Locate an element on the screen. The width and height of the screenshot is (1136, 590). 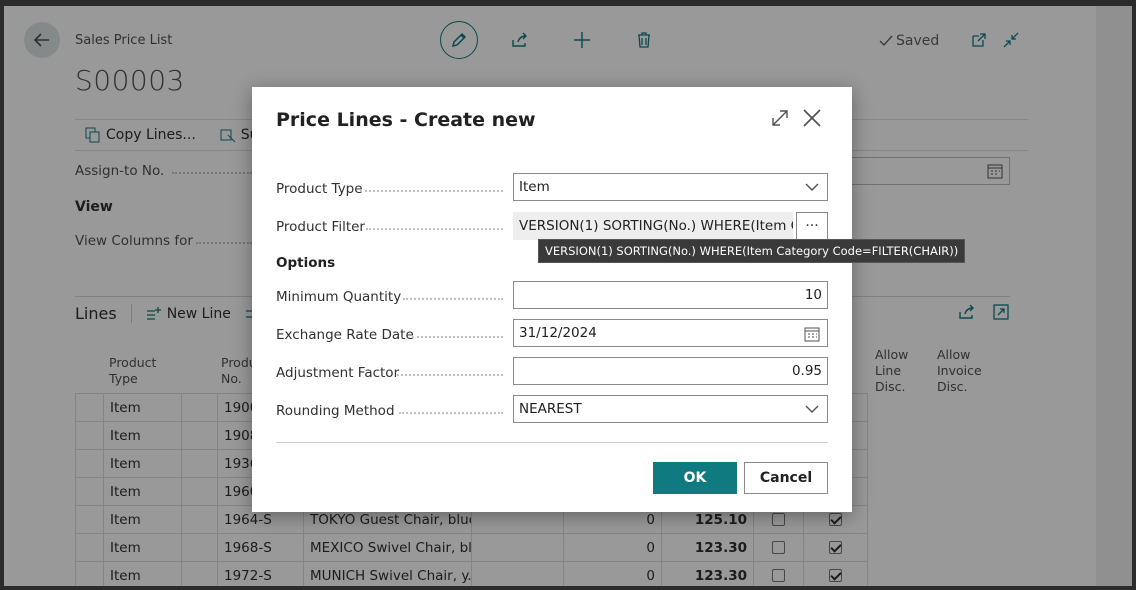
product-type-value: Item is located at coordinates (534, 187).